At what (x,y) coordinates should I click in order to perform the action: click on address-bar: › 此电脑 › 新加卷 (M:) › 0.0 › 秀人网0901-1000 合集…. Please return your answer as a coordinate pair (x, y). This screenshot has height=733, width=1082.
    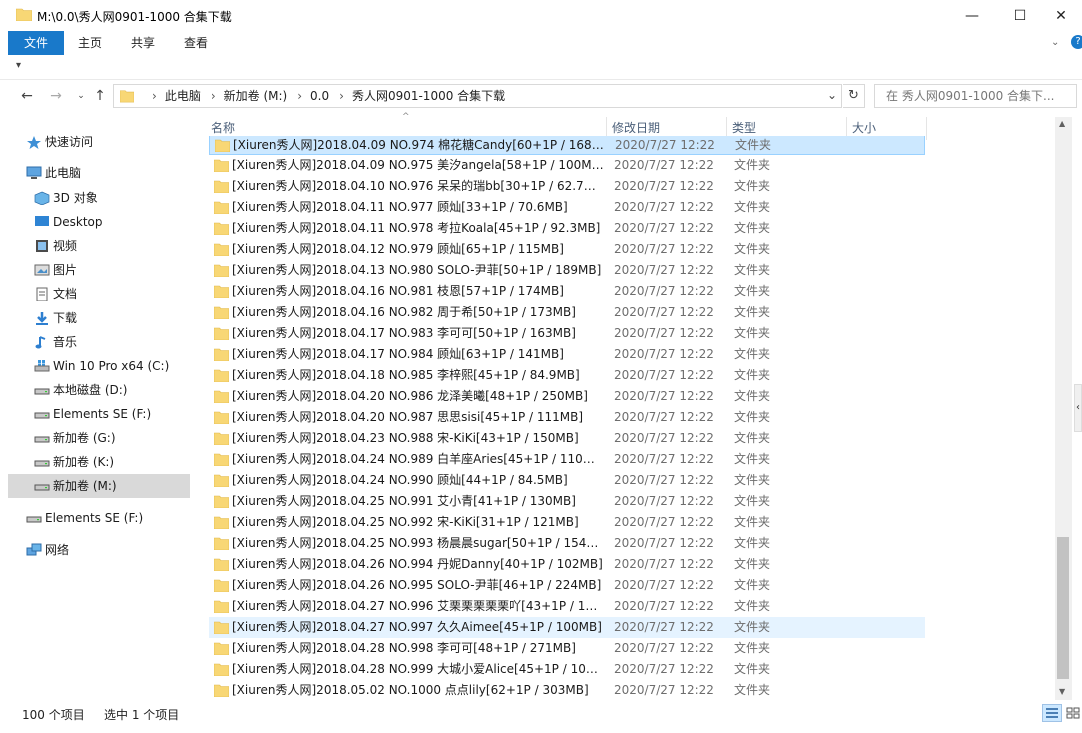
    Looking at the image, I should click on (477, 96).